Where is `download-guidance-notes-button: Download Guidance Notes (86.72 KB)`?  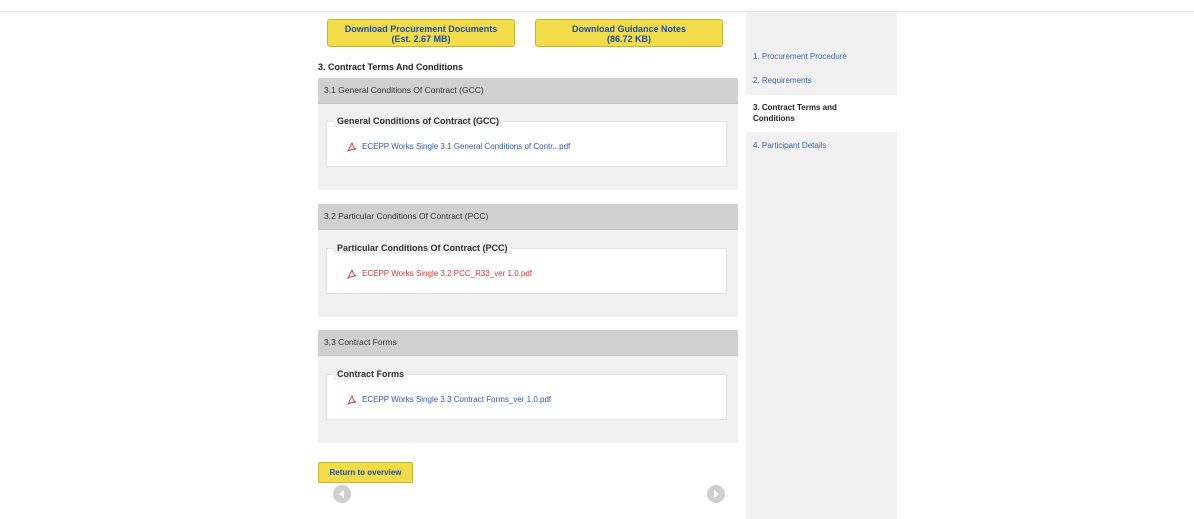
download-guidance-notes-button: Download Guidance Notes (86.72 KB) is located at coordinates (629, 33).